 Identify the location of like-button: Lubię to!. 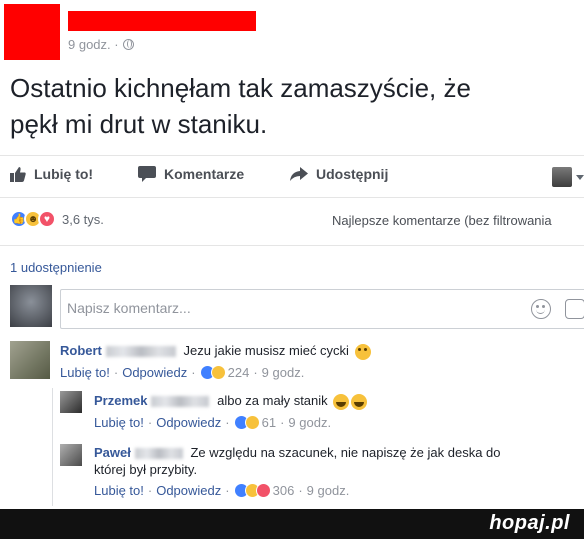
(51, 174).